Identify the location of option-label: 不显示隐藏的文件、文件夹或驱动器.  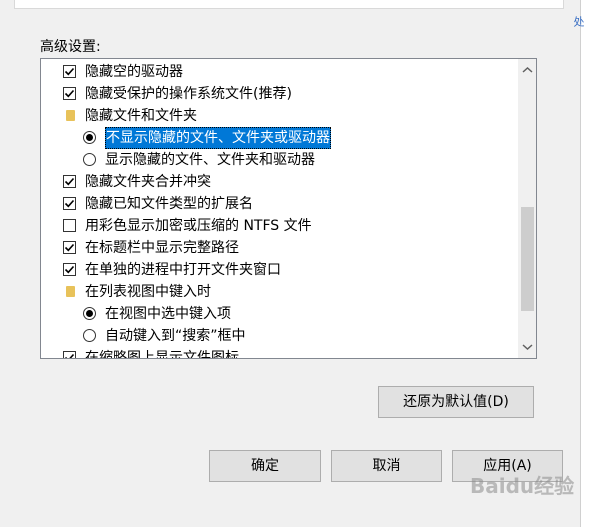
(218, 138).